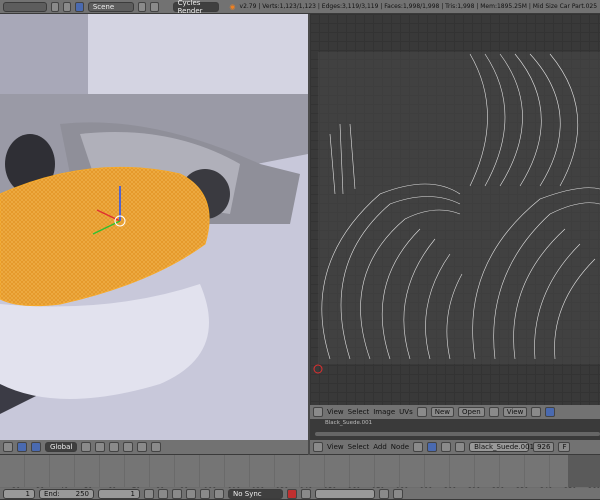 The width and height of the screenshot is (600, 500). Describe the element at coordinates (300, 494) in the screenshot. I see `timeline-header: 1 End: 250 1 No Sync` at that location.